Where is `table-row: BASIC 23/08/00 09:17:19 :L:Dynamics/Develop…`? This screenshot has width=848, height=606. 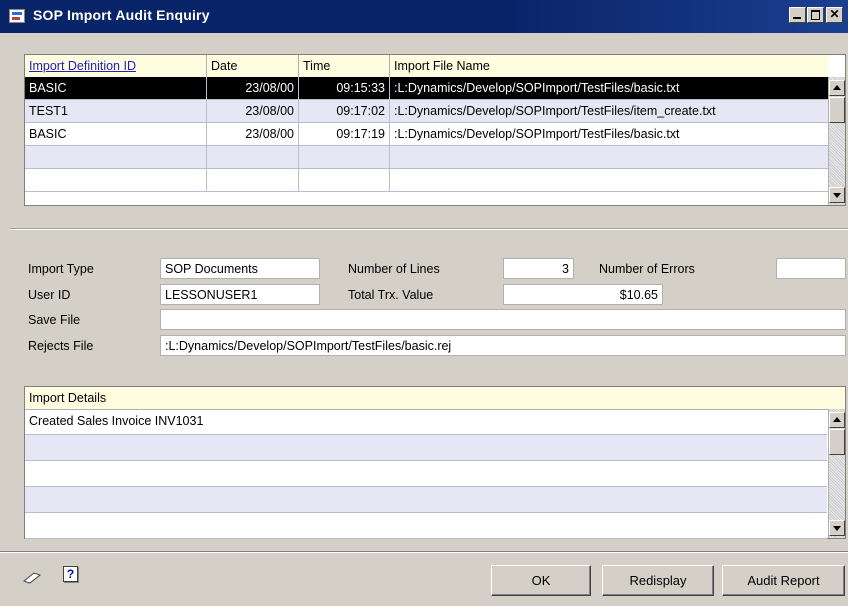 table-row: BASIC 23/08/00 09:17:19 :L:Dynamics/Develop… is located at coordinates (427, 134).